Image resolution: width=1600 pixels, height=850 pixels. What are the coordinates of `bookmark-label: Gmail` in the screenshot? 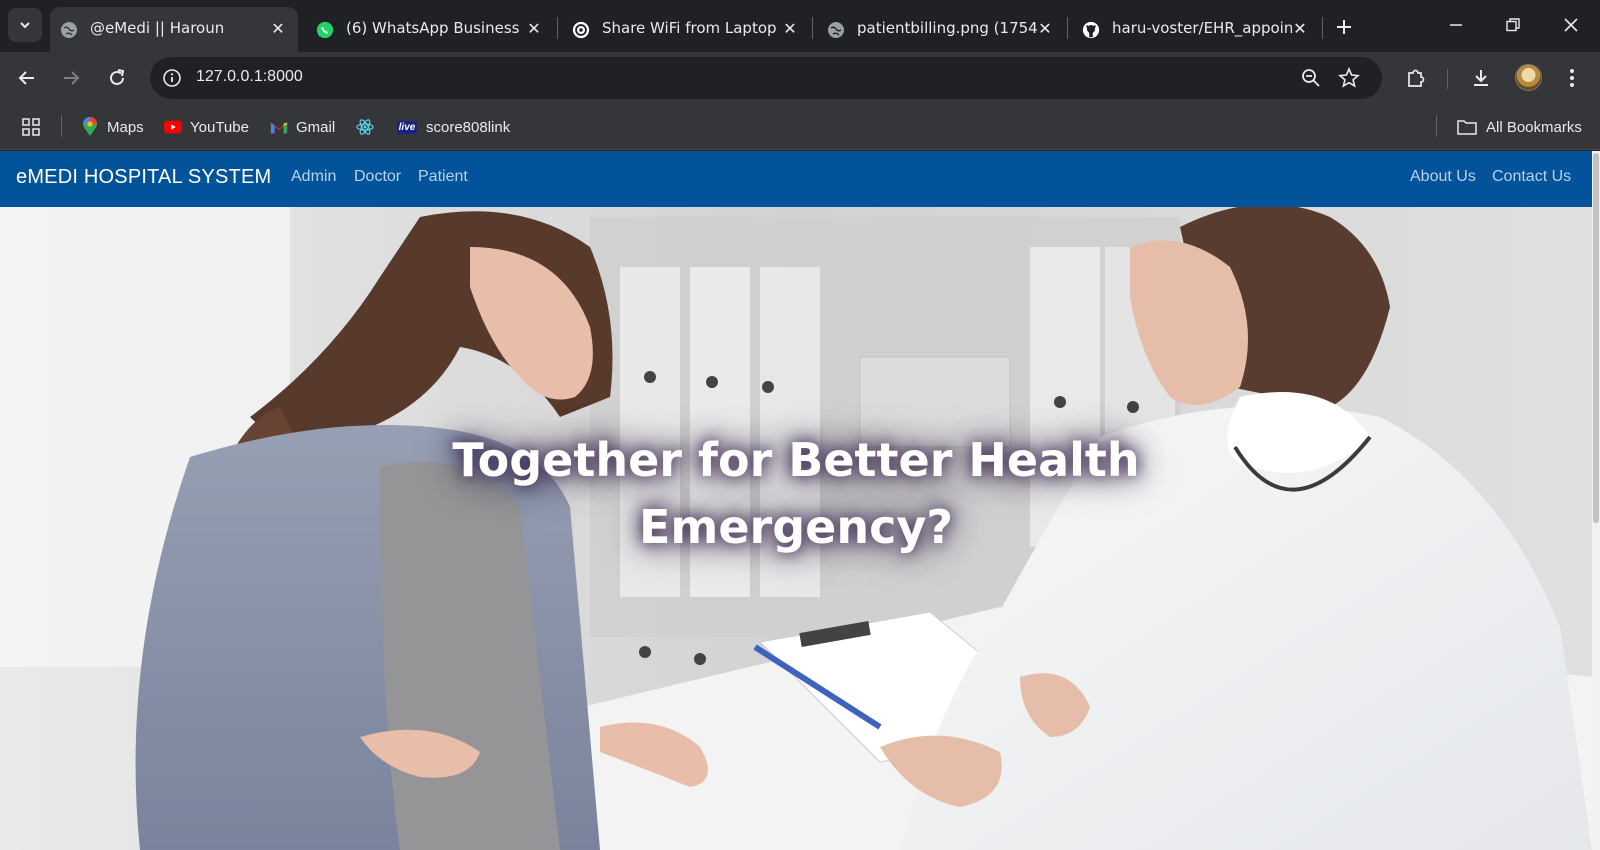 It's located at (316, 127).